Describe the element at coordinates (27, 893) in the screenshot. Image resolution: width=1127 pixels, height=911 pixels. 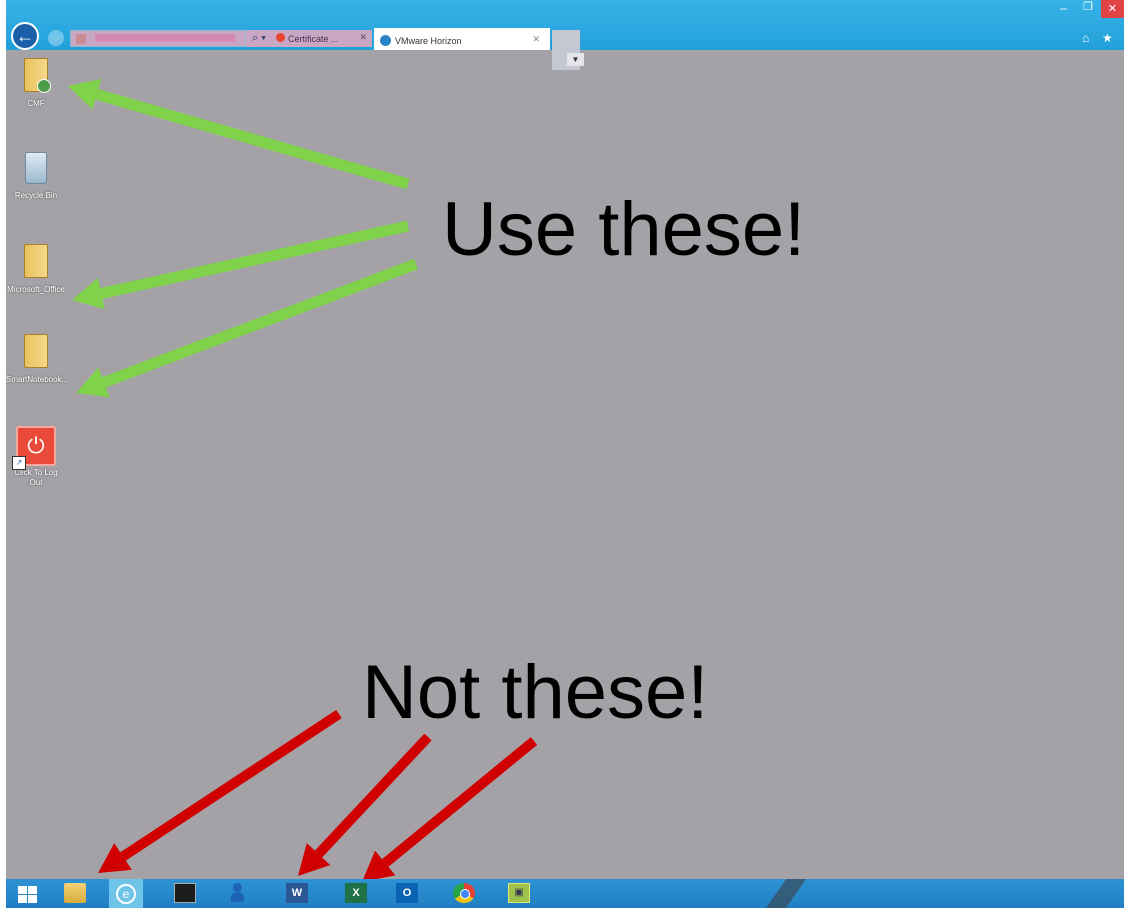
I see `windows-logo-icon` at that location.